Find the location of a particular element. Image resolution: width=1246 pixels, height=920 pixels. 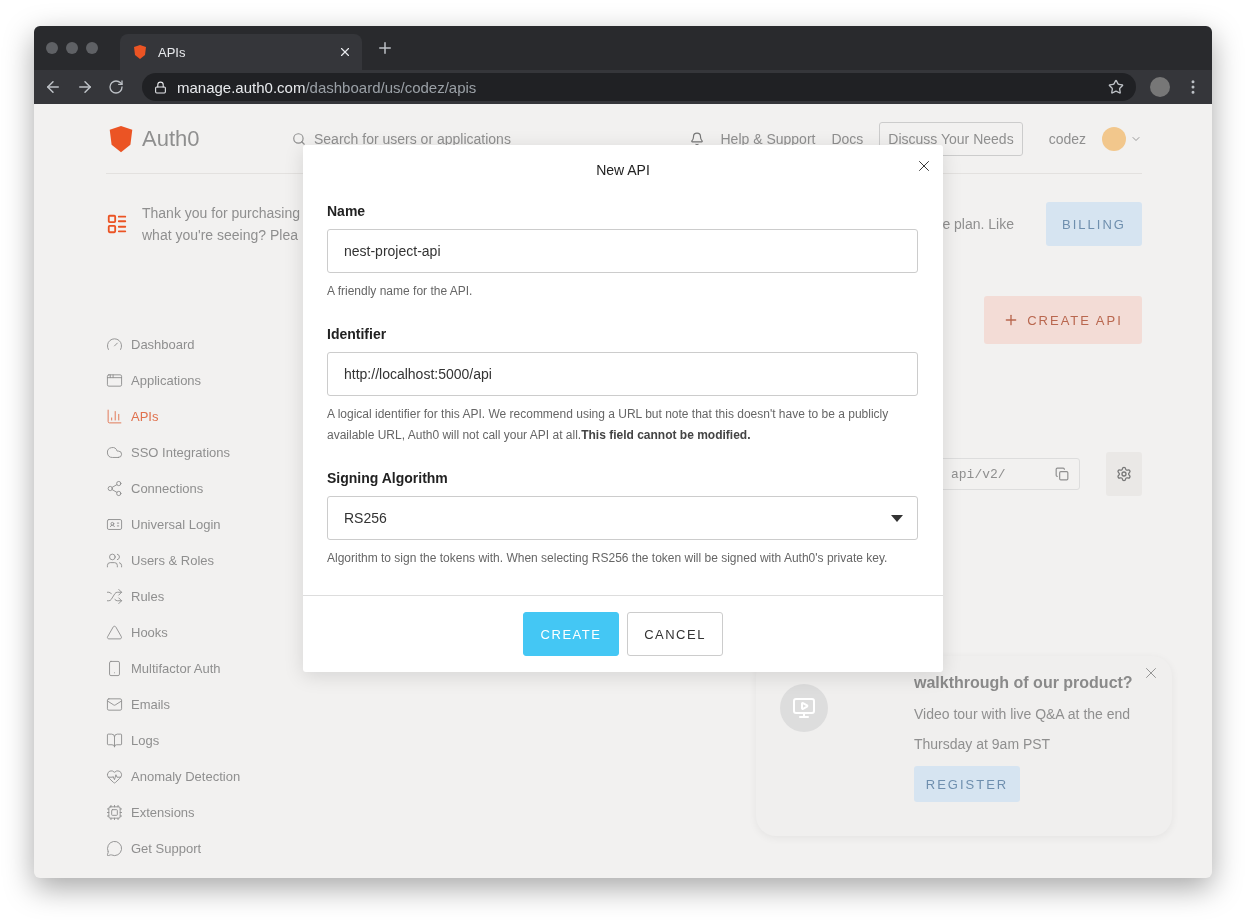

promo-title: walkthrough of our product? is located at coordinates (1023, 683).